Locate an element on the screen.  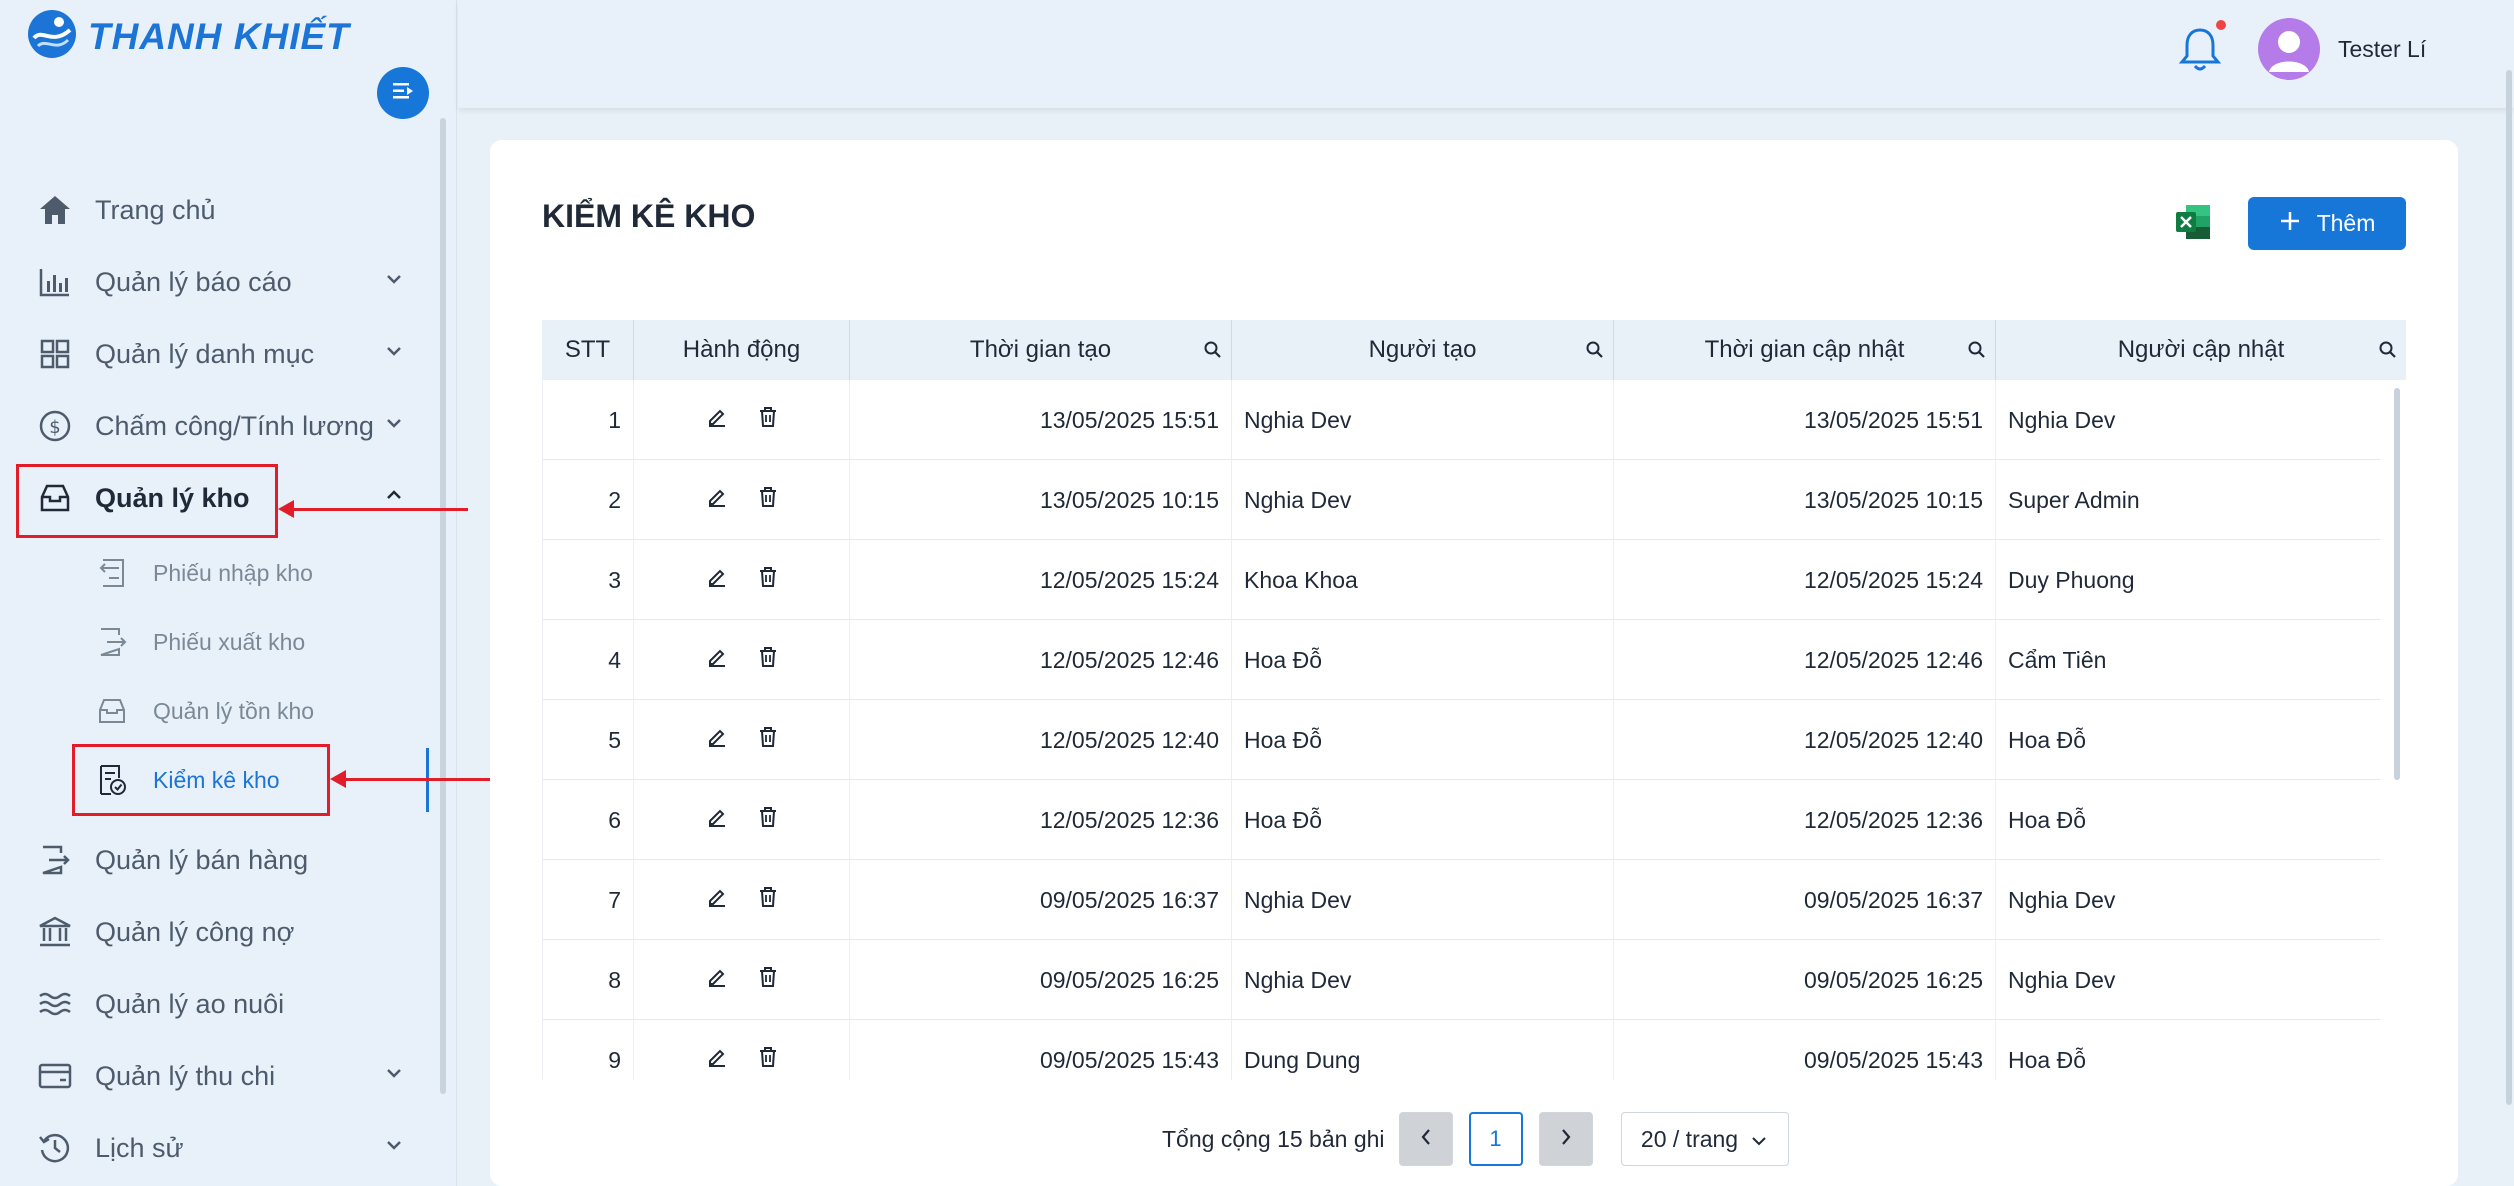
cell-updated-time: 12/05/2025 12:36 is located at coordinates (1805, 820).